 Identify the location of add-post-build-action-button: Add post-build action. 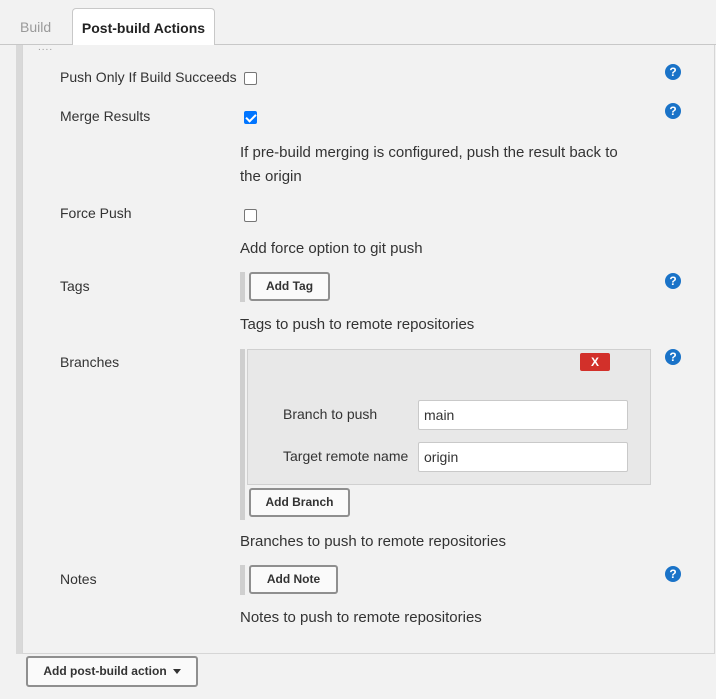
(112, 671).